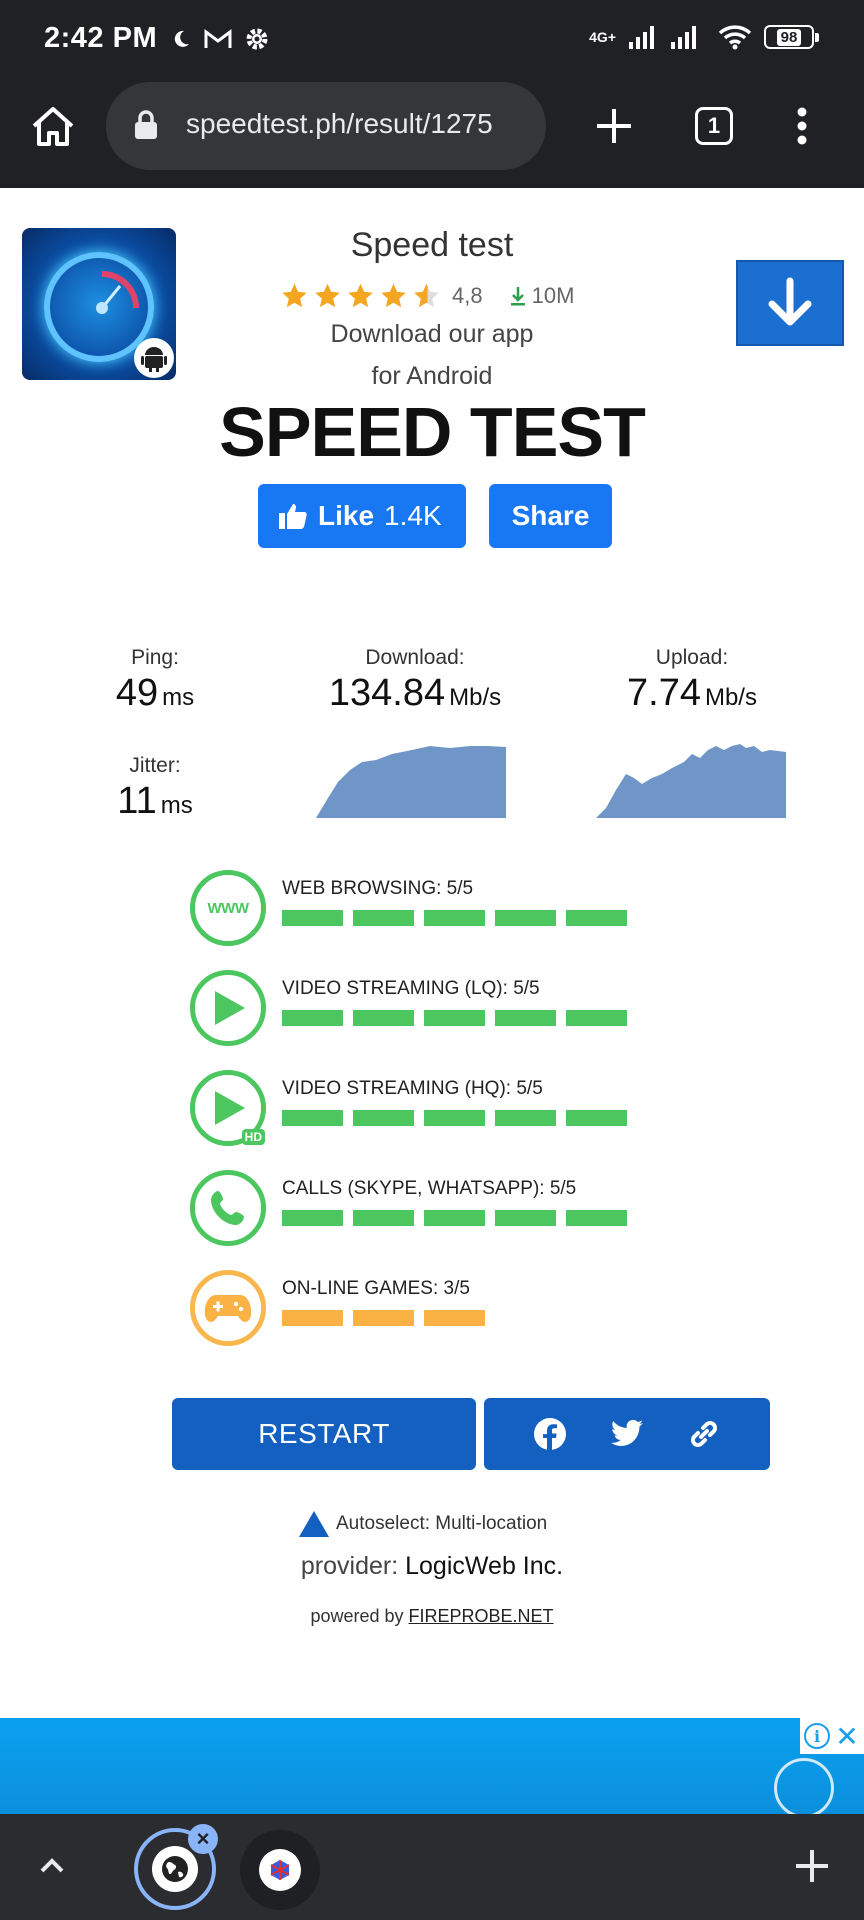 This screenshot has height=1920, width=864. I want to click on ad-banner: i ✕, so click(432, 1768).